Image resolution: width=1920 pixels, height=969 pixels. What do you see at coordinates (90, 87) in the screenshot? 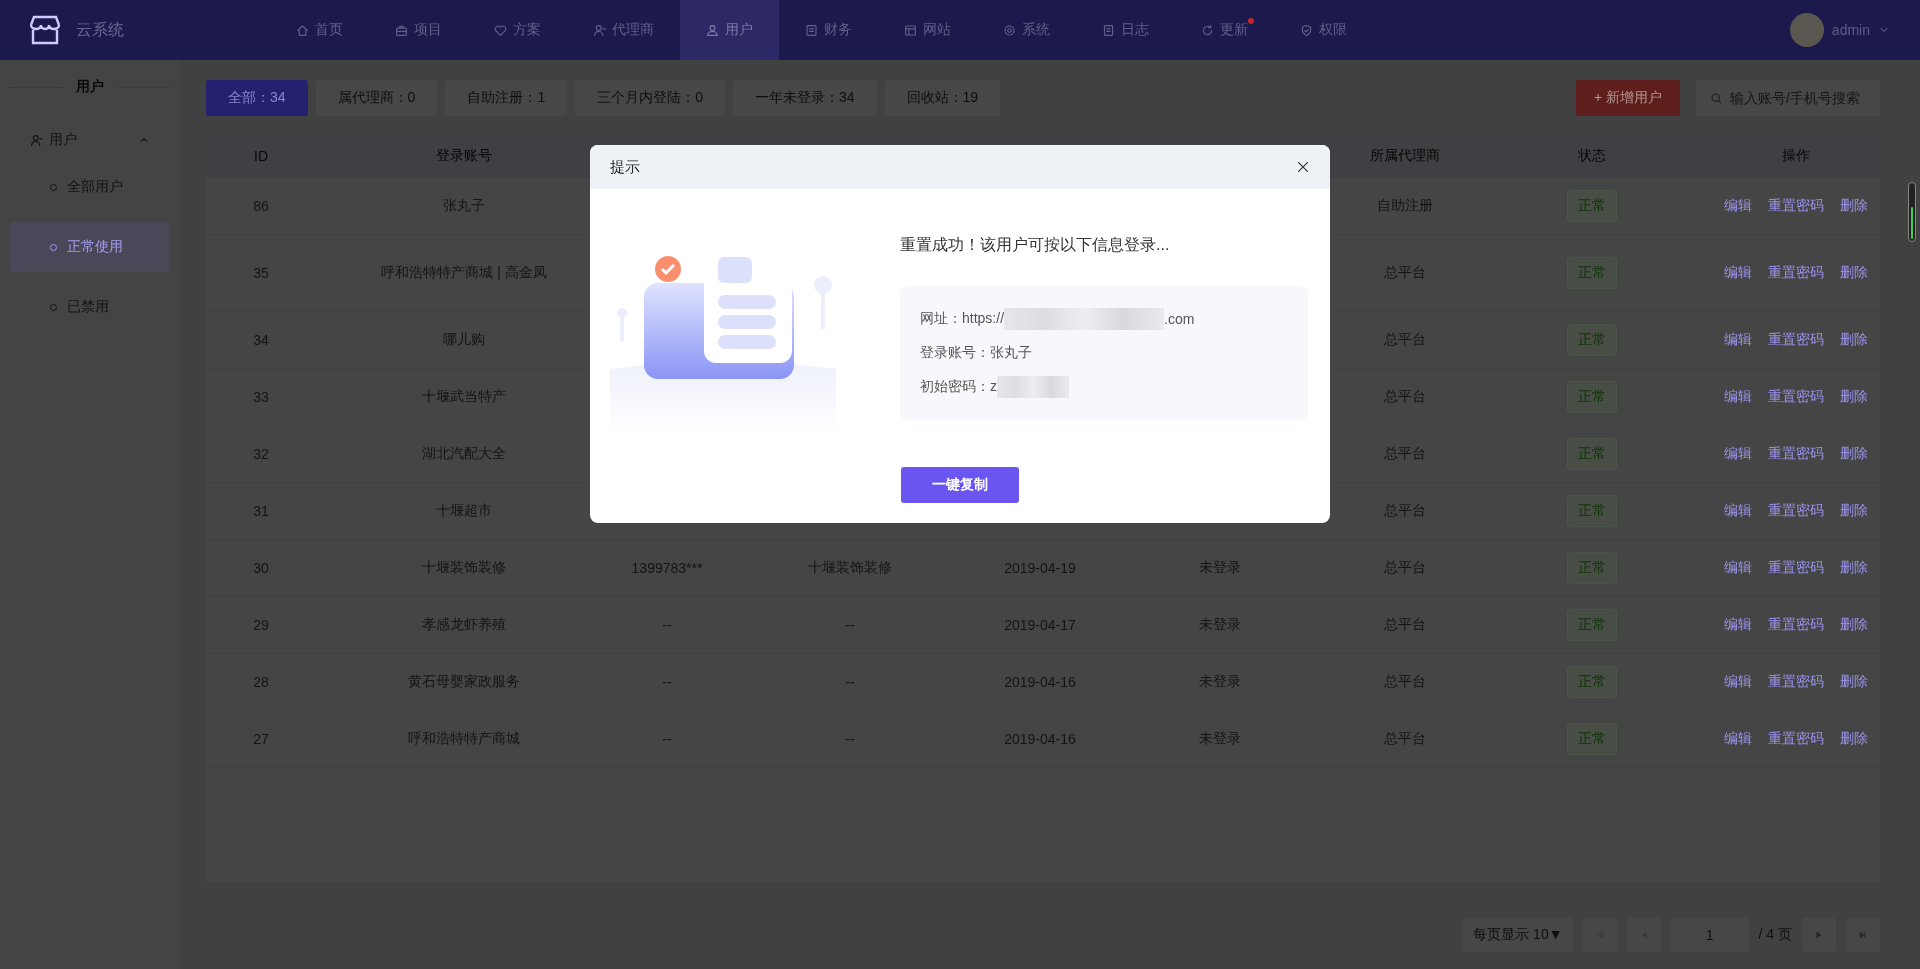
I see `sidebar-title: 用户` at bounding box center [90, 87].